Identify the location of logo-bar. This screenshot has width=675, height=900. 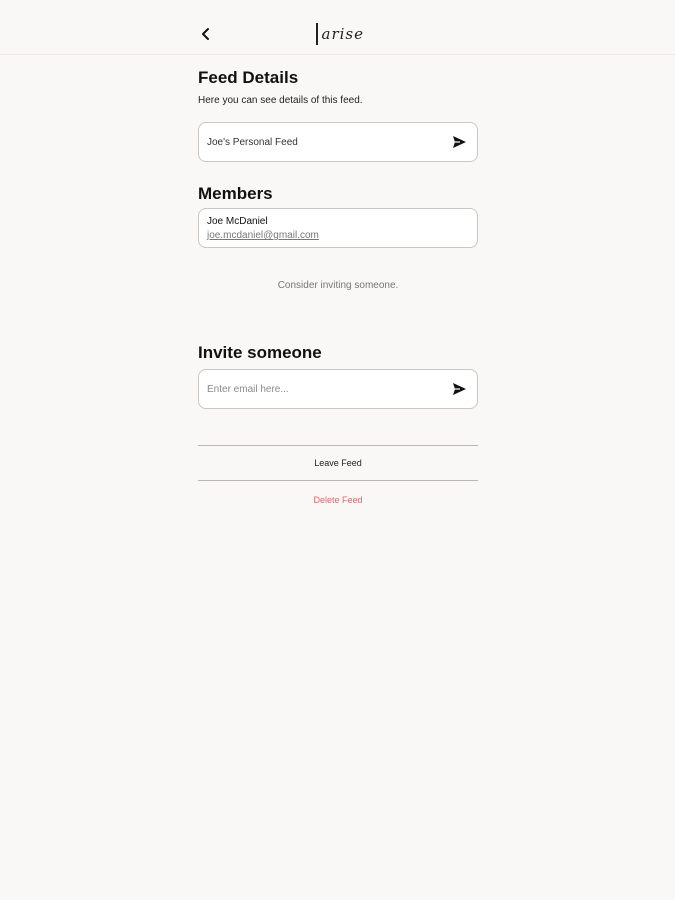
(317, 34).